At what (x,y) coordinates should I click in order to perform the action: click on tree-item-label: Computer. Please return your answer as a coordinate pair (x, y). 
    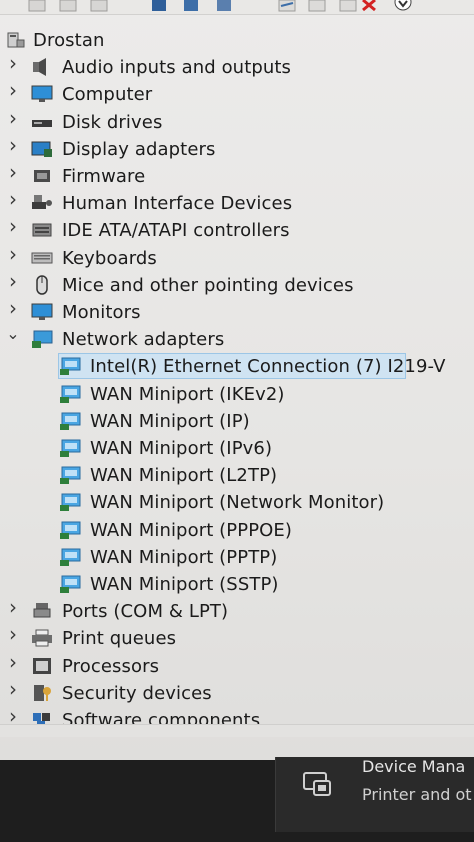
    Looking at the image, I should click on (107, 95).